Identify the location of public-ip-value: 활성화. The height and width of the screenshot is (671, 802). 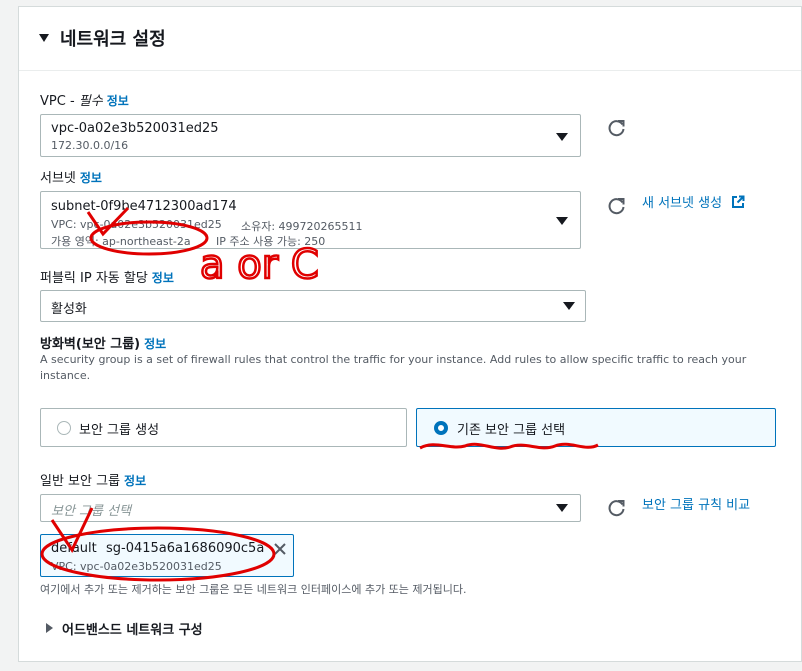
(69, 309).